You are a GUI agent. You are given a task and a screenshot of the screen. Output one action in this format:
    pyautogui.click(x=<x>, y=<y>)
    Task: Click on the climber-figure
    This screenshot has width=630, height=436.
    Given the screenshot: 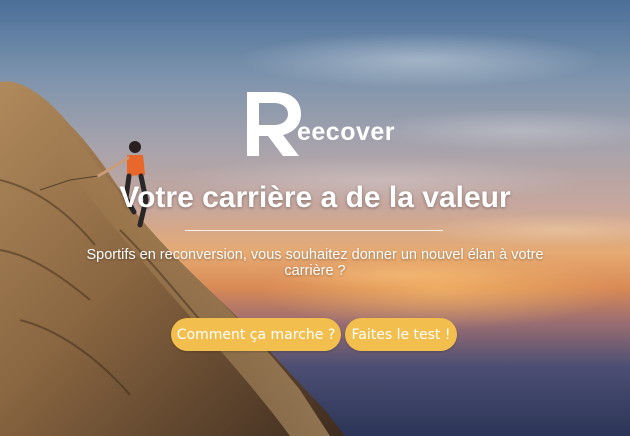 What is the action you would take?
    pyautogui.click(x=94, y=184)
    